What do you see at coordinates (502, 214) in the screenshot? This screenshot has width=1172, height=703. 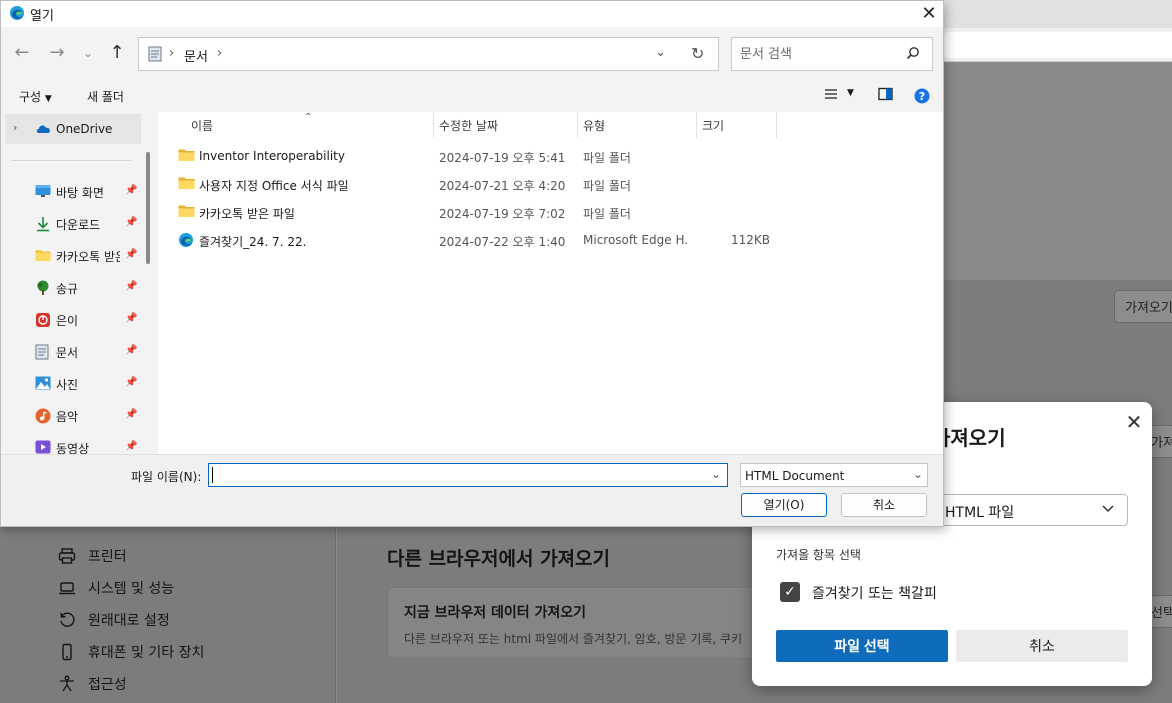 I see `file-modified: 2024-07-19 오후 7:02` at bounding box center [502, 214].